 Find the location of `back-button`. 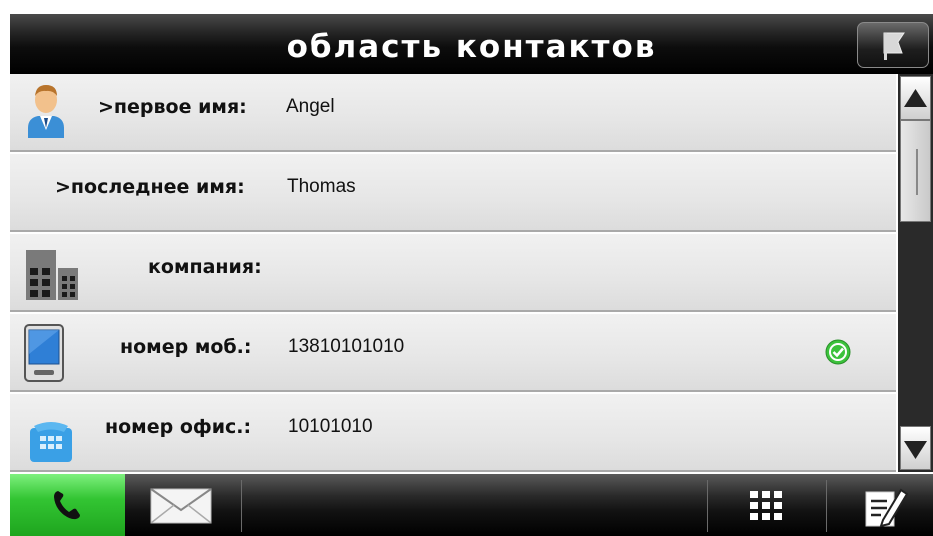

back-button is located at coordinates (893, 45).